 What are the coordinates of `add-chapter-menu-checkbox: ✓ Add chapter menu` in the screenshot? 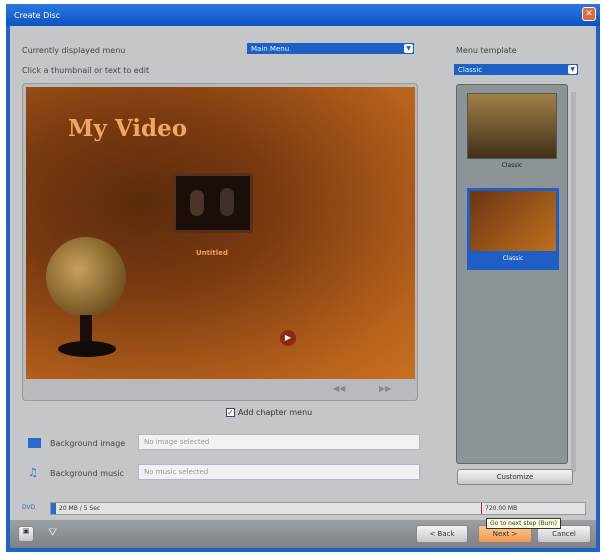 It's located at (269, 412).